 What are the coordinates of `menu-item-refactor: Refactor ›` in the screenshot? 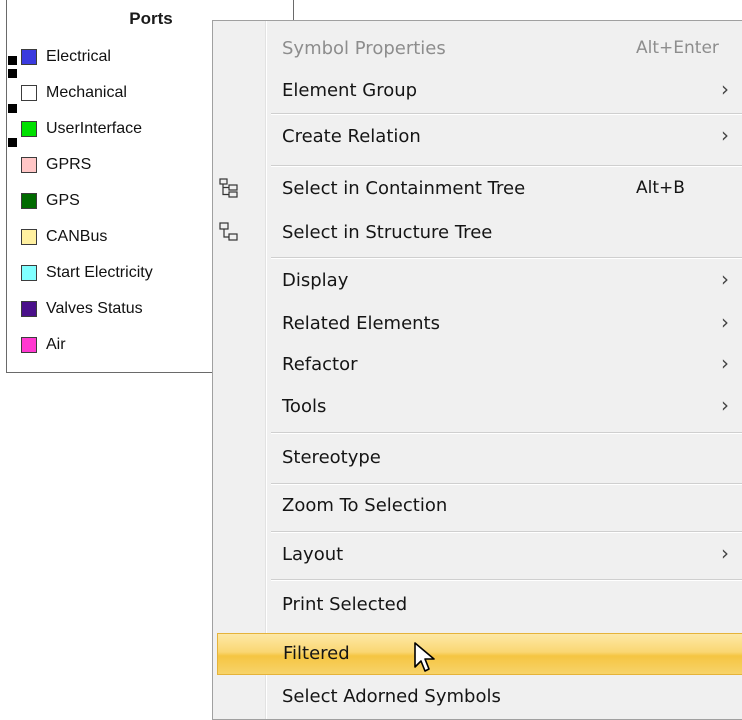 It's located at (477, 365).